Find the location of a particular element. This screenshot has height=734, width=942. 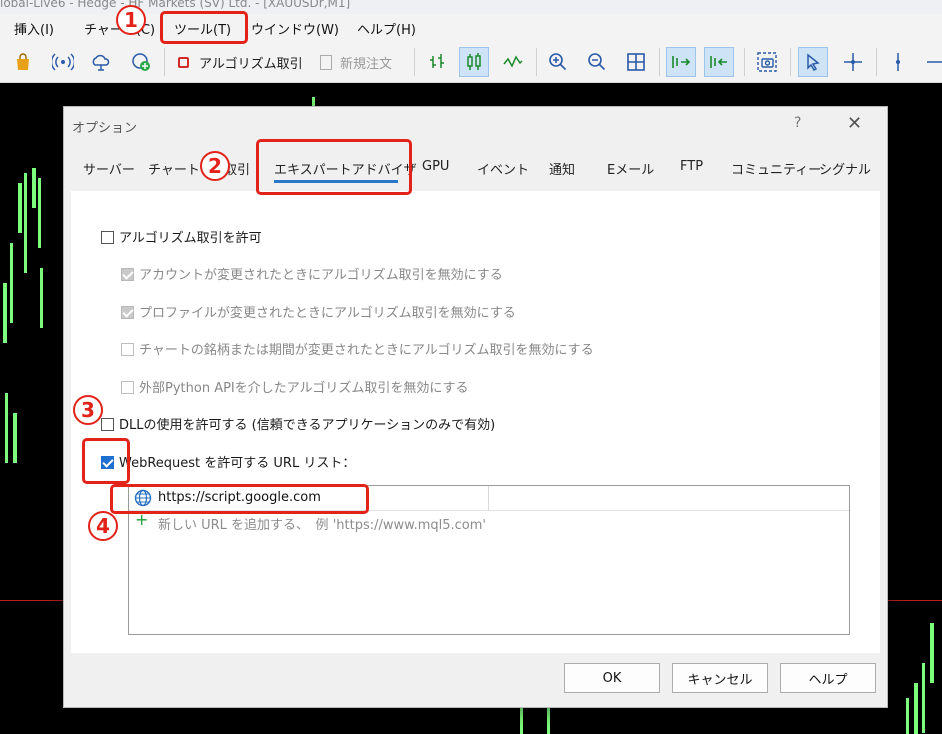

ok-button: OK is located at coordinates (612, 678).